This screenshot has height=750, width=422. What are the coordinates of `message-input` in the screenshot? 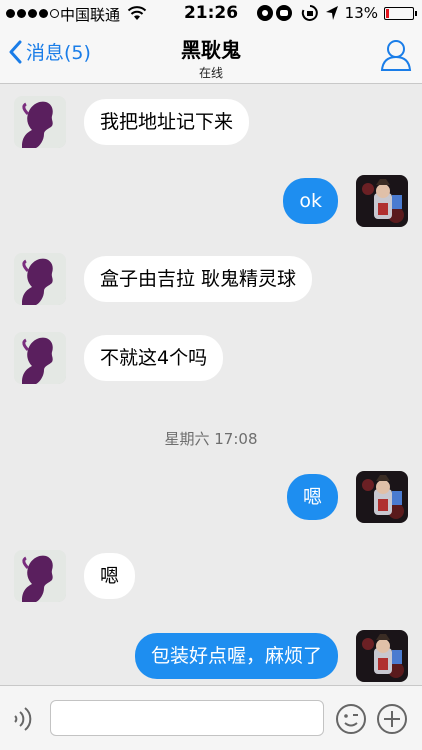 It's located at (187, 718).